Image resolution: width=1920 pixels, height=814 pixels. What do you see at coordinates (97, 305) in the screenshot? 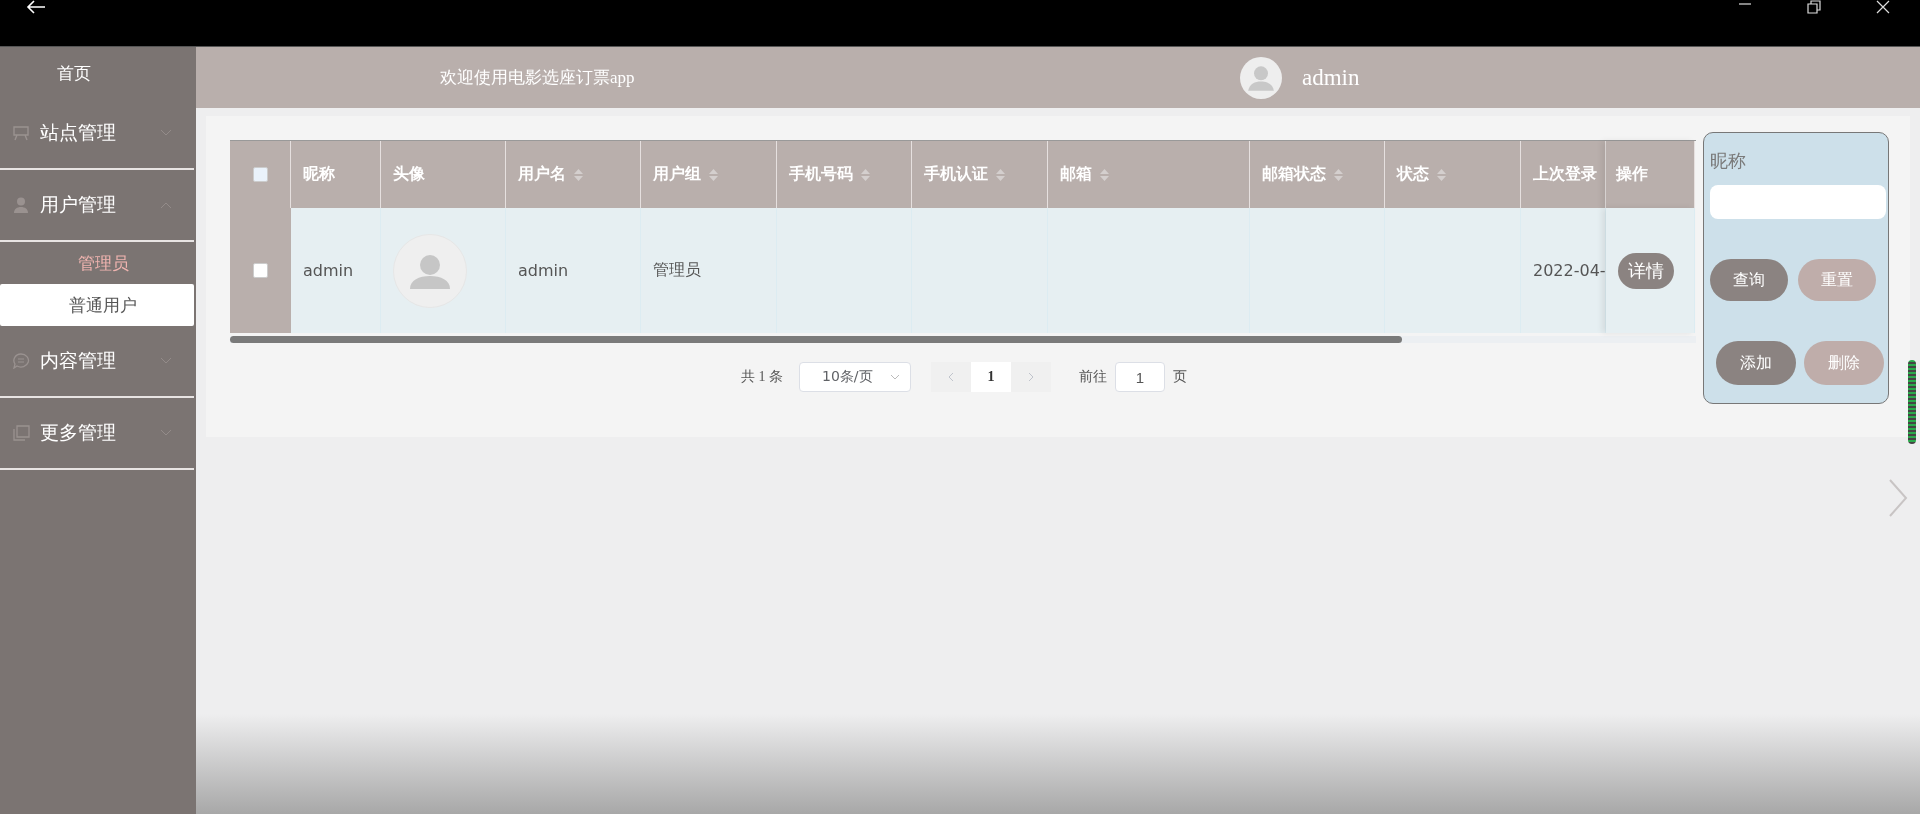
I see `submenu-item: 普通用户` at bounding box center [97, 305].